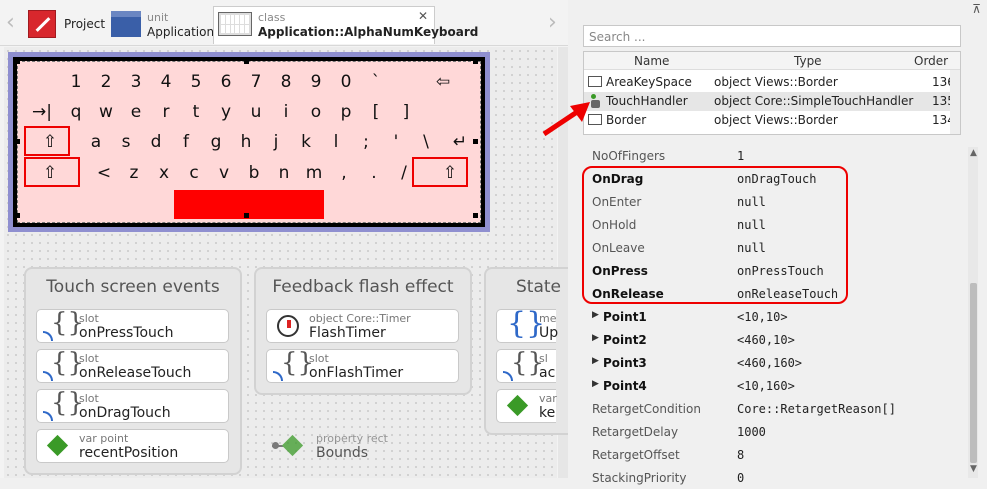 The height and width of the screenshot is (489, 987). What do you see at coordinates (366, 142) in the screenshot?
I see `key: ;` at bounding box center [366, 142].